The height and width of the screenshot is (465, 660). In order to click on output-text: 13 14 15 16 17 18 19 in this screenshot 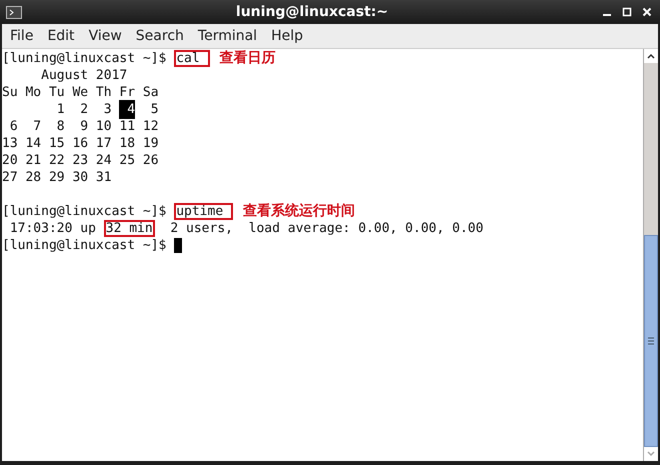, I will do `click(80, 143)`.